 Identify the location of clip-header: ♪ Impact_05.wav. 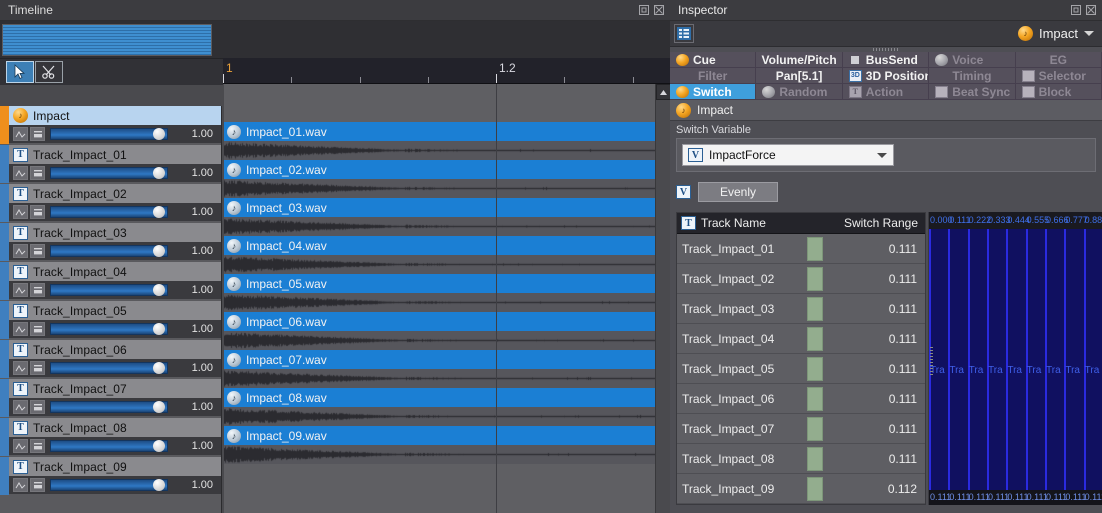
(439, 283).